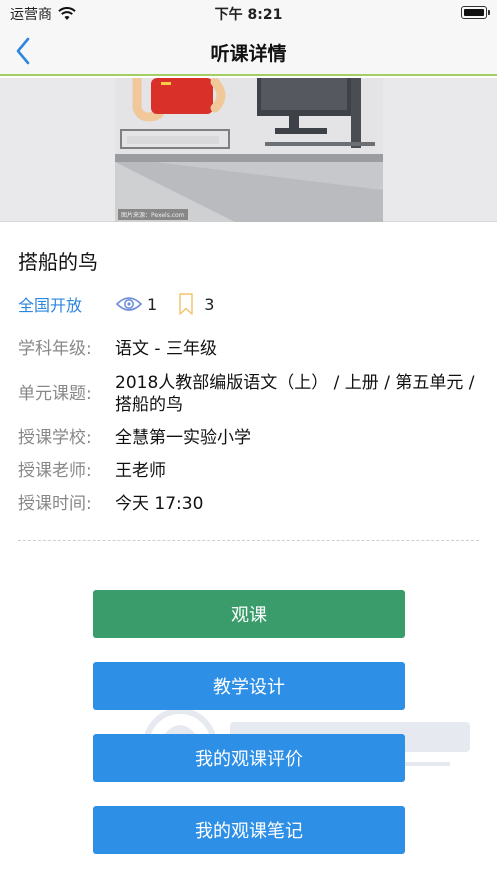  I want to click on battery-icon, so click(475, 12).